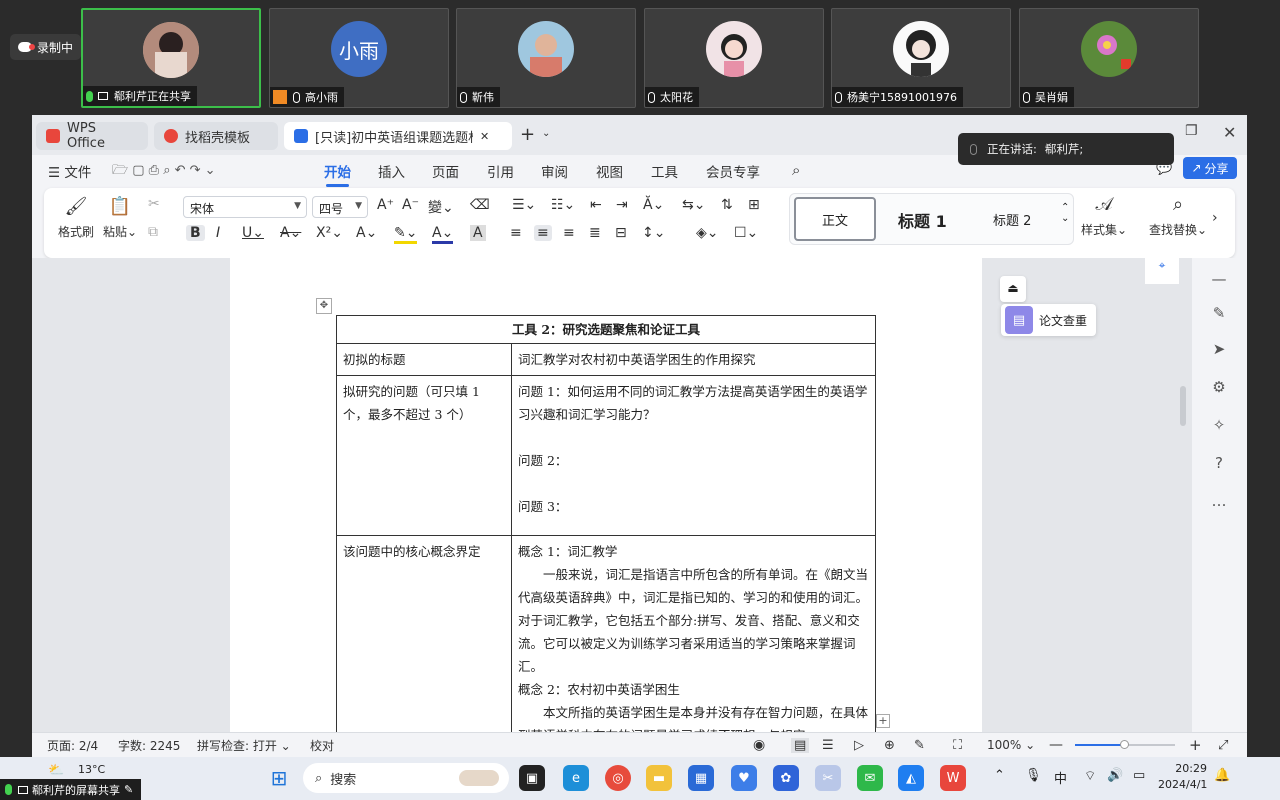  I want to click on collapse-panel-icon: ⏏, so click(1013, 289).